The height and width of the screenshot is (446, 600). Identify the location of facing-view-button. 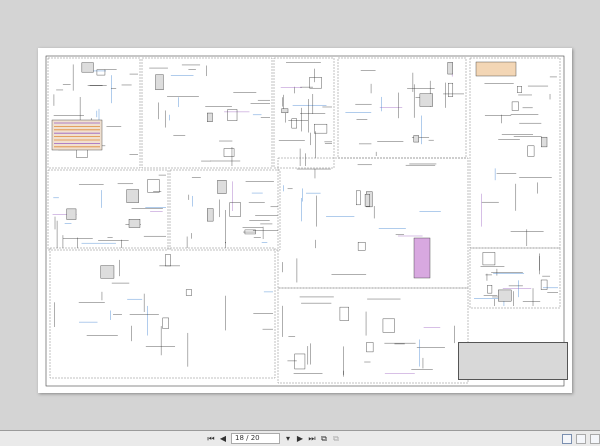
(595, 438).